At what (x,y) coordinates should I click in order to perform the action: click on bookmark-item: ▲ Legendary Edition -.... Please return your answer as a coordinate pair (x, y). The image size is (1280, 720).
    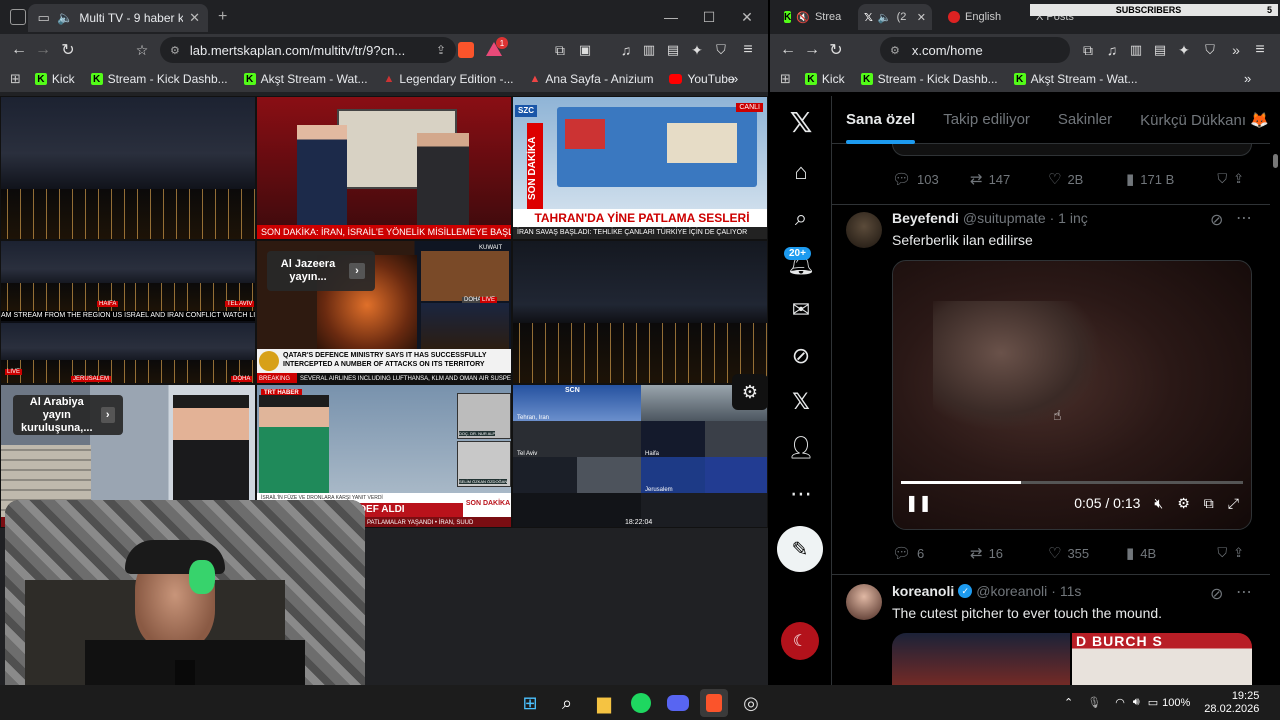
    Looking at the image, I should click on (449, 79).